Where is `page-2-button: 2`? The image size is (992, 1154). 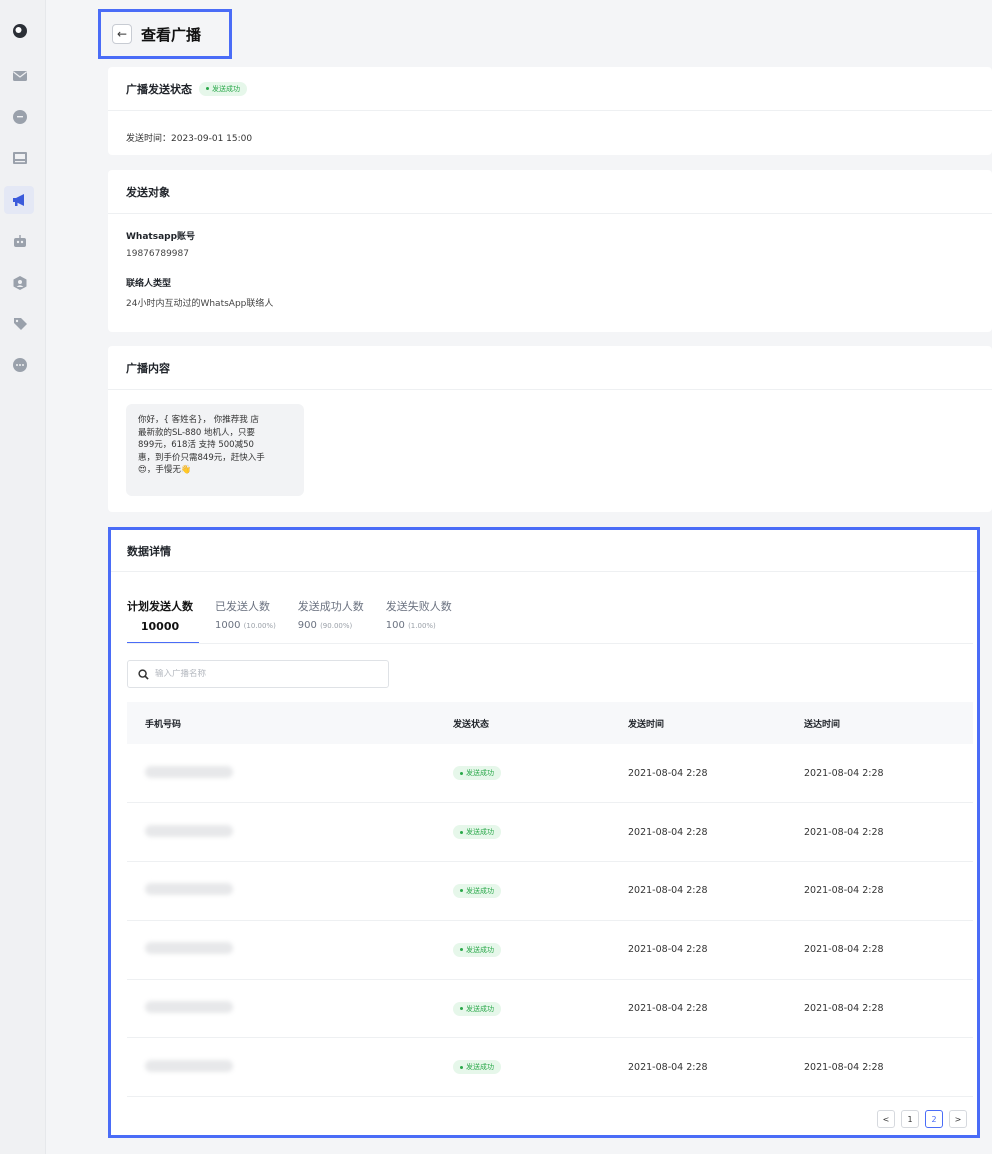
page-2-button: 2 is located at coordinates (934, 1119).